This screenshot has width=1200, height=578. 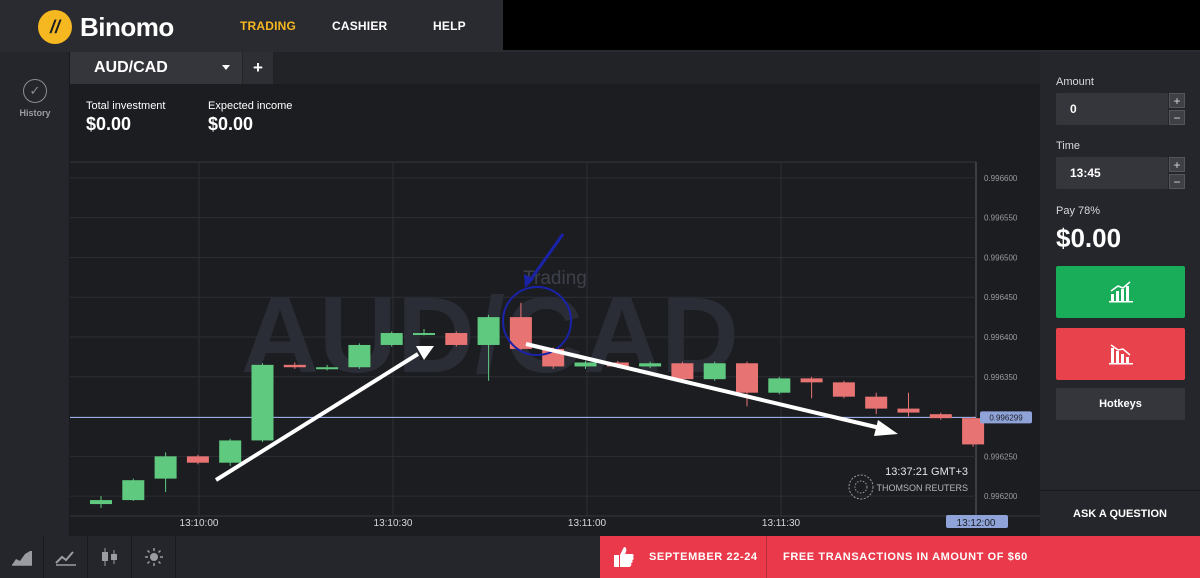 I want to click on amount-input: 0, so click(x=1112, y=109).